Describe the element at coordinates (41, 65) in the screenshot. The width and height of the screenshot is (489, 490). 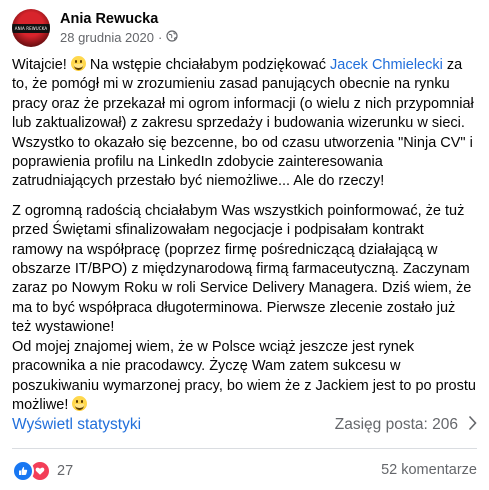
I see `greeting-text: Witajcie!` at that location.